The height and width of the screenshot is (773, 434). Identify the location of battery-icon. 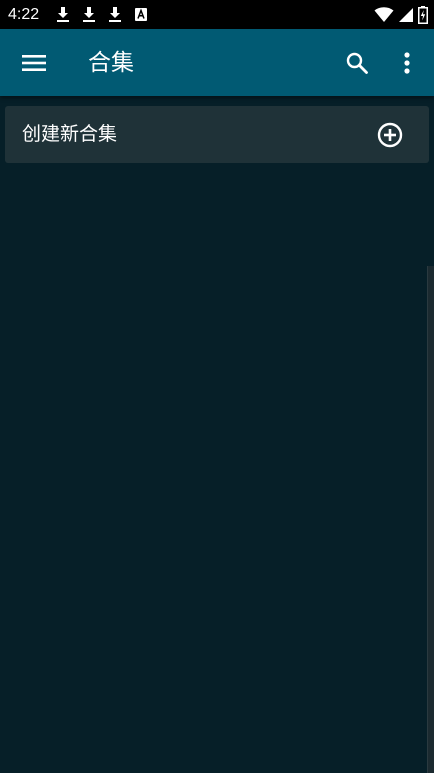
(423, 15).